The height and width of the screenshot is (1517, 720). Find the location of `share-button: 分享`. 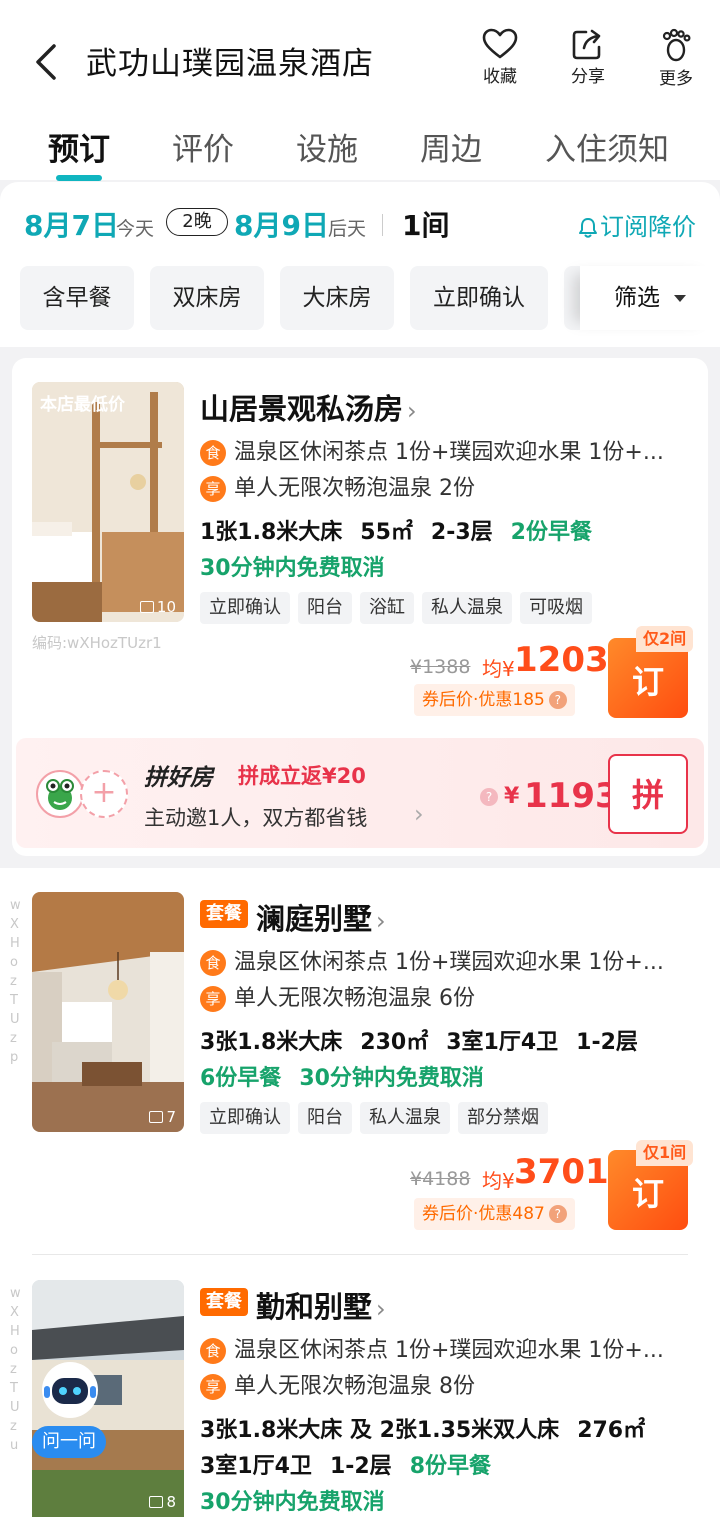

share-button: 分享 is located at coordinates (588, 57).